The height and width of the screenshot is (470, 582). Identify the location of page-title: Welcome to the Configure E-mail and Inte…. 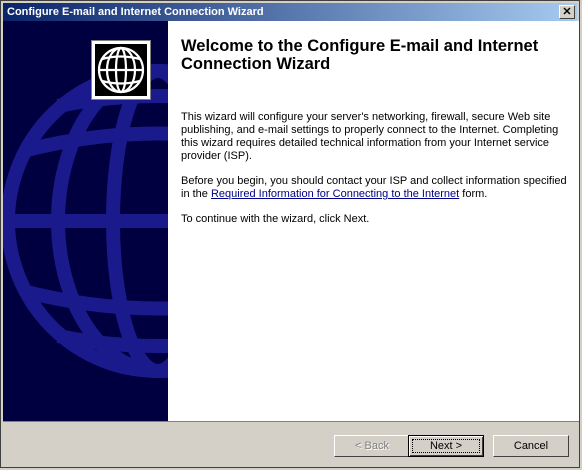
(360, 55).